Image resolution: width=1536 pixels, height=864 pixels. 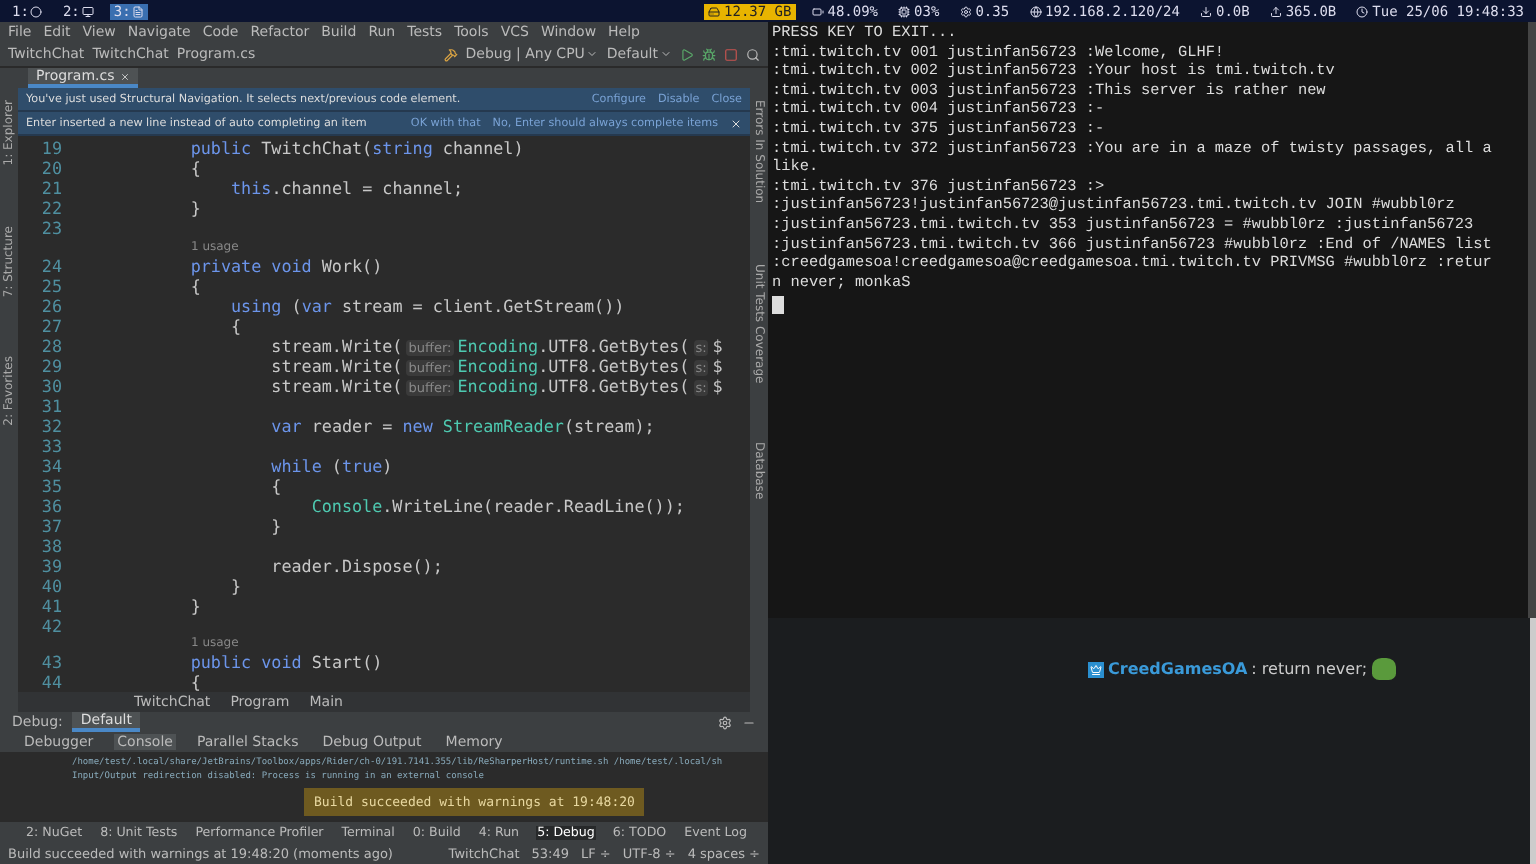 I want to click on line-number: 23, so click(x=50, y=228).